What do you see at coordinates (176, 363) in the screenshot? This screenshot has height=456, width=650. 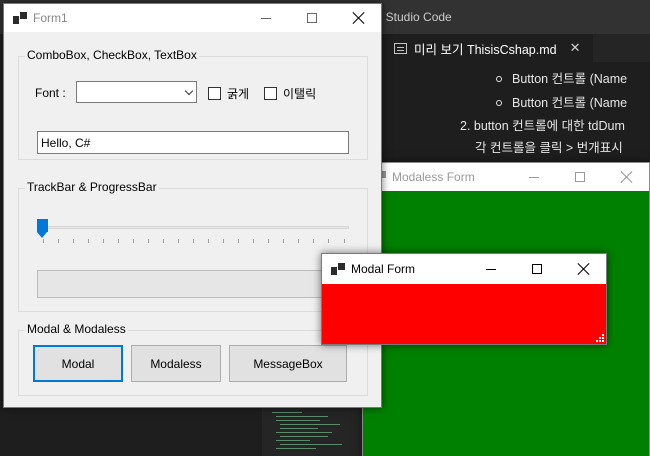 I see `modaless-button: Modaless` at bounding box center [176, 363].